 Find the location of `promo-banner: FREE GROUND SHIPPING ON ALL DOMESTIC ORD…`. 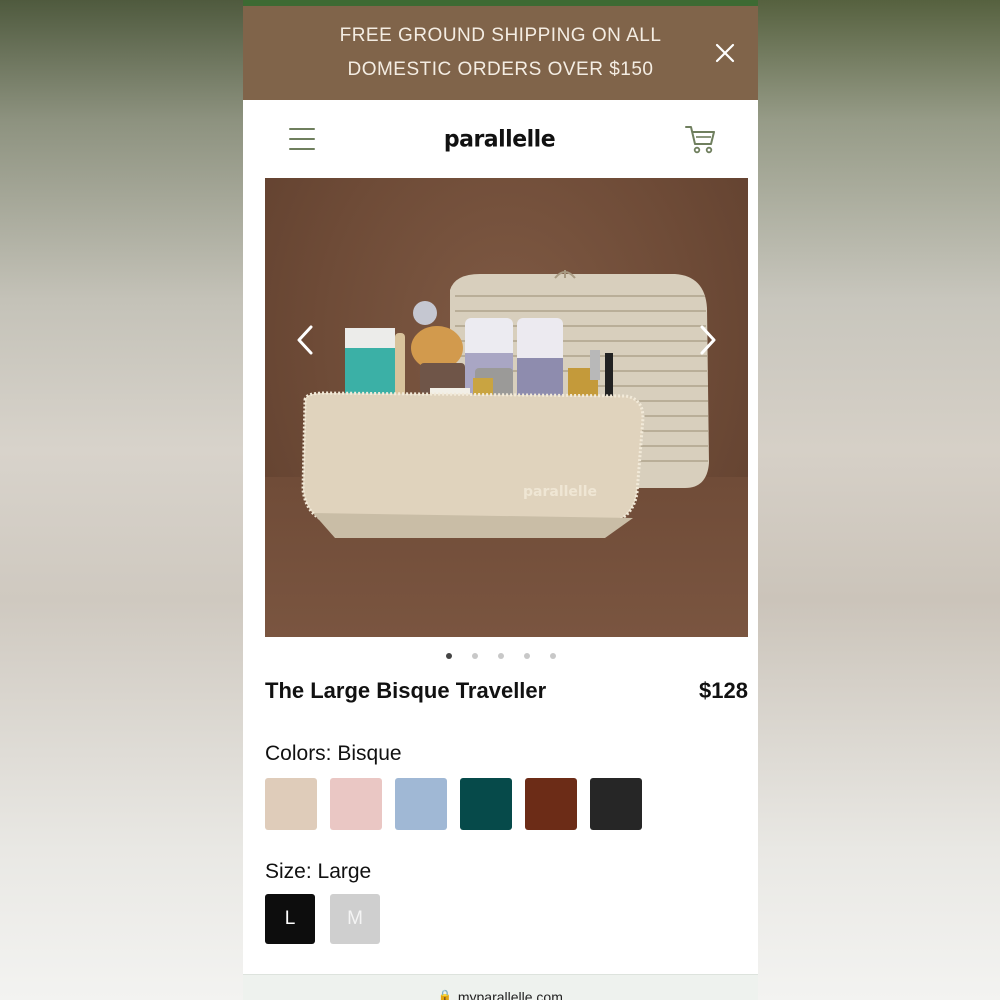

promo-banner: FREE GROUND SHIPPING ON ALL DOMESTIC ORD… is located at coordinates (500, 53).